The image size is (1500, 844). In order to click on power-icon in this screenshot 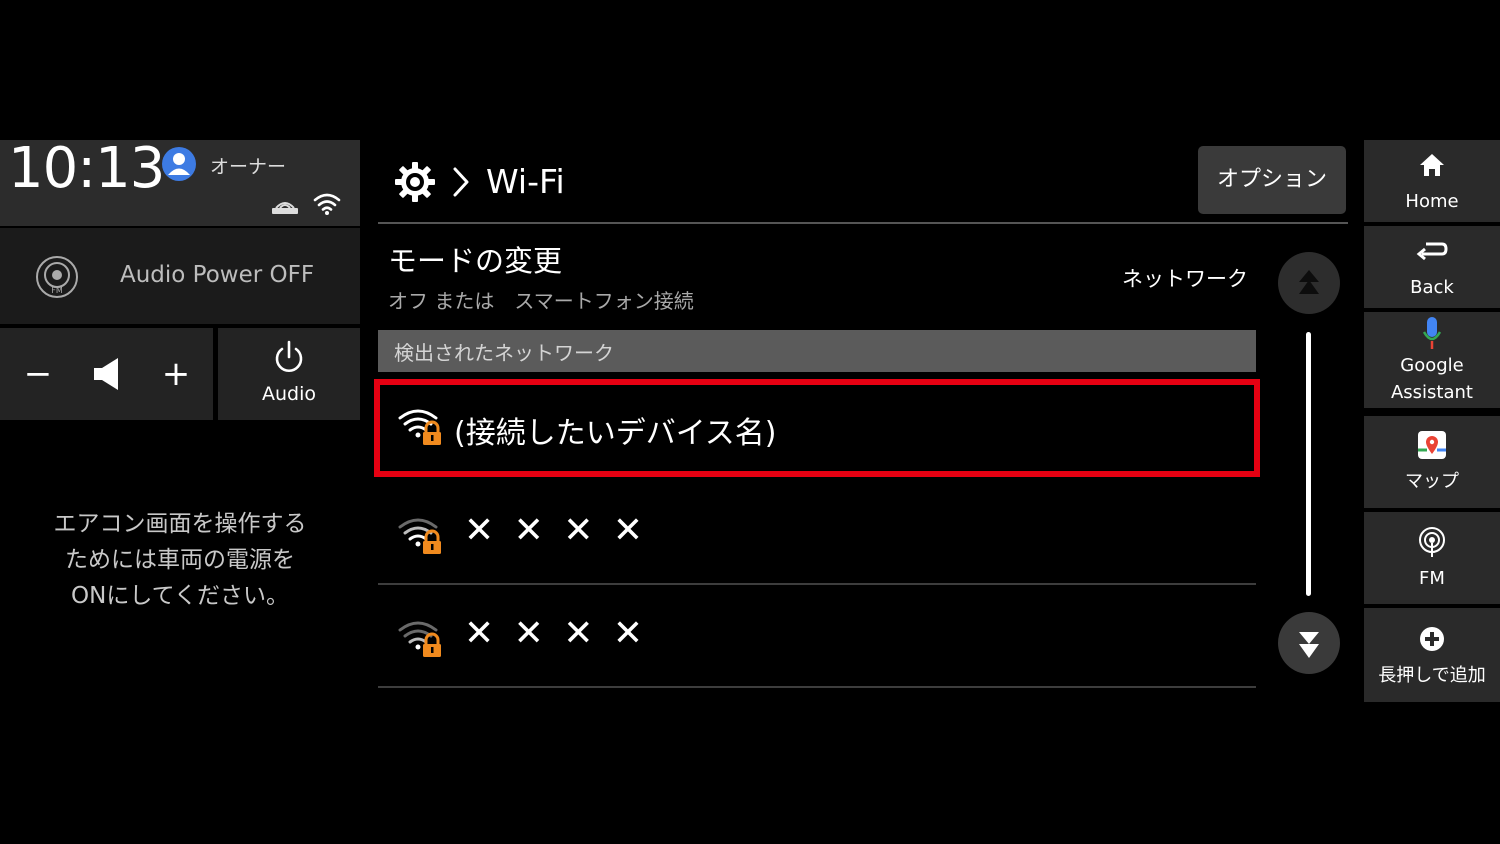, I will do `click(289, 356)`.